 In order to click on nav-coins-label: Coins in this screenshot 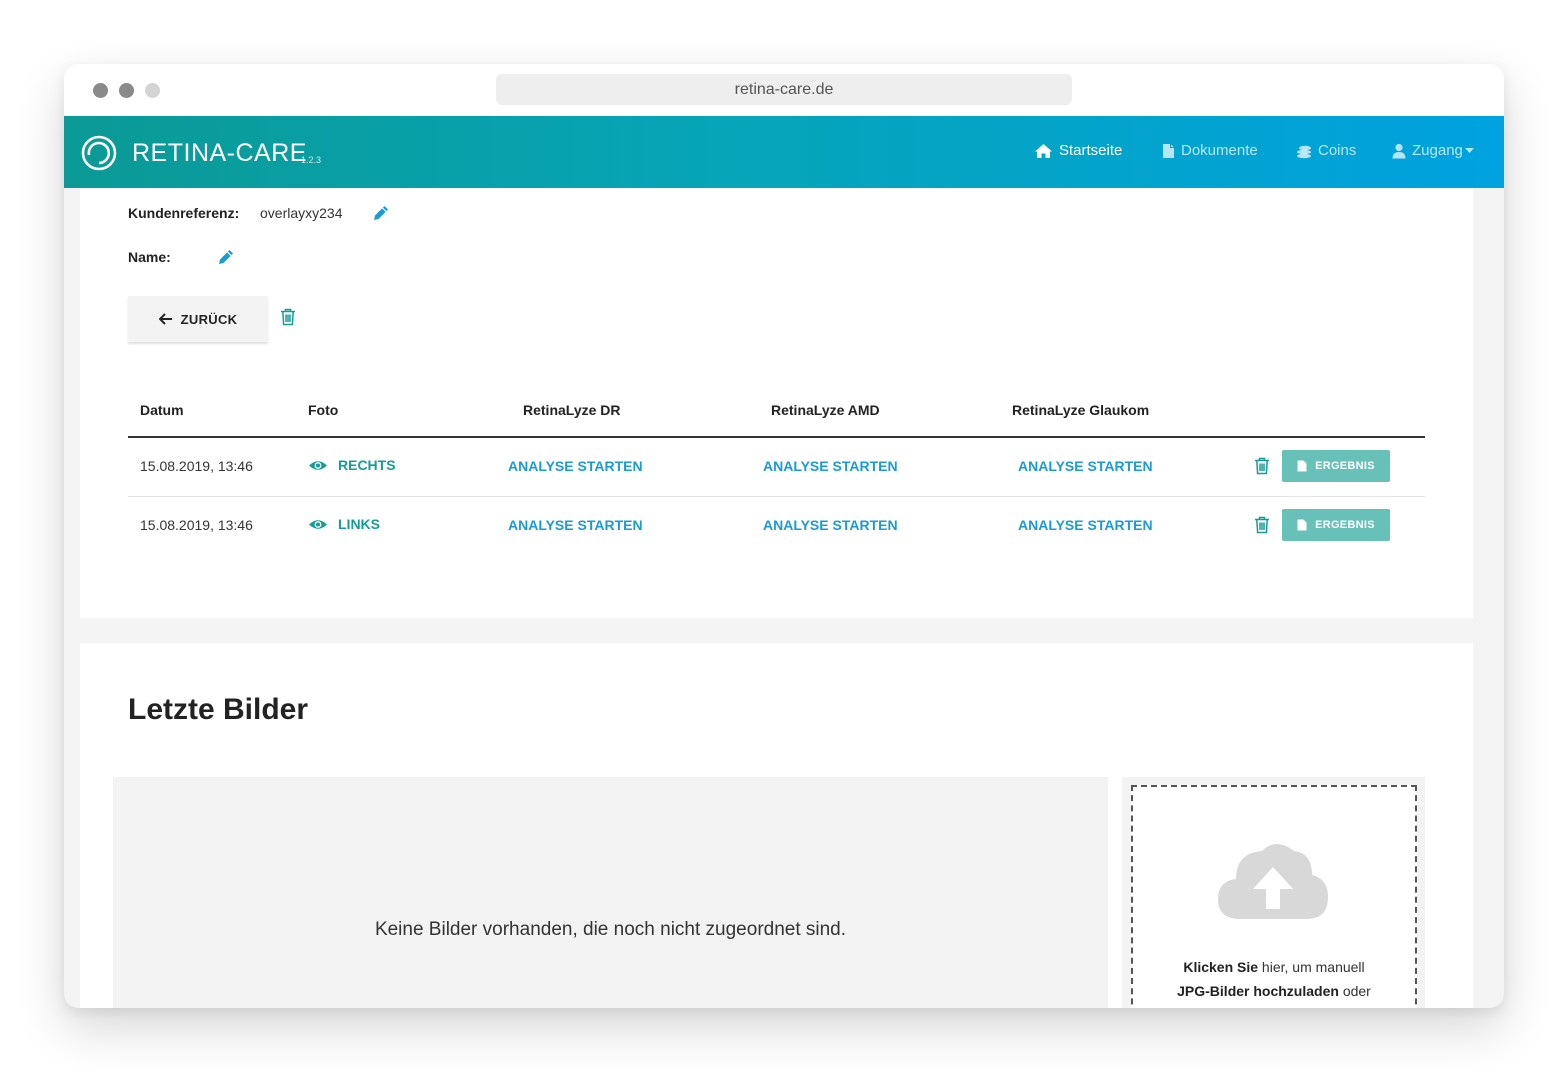, I will do `click(1337, 150)`.